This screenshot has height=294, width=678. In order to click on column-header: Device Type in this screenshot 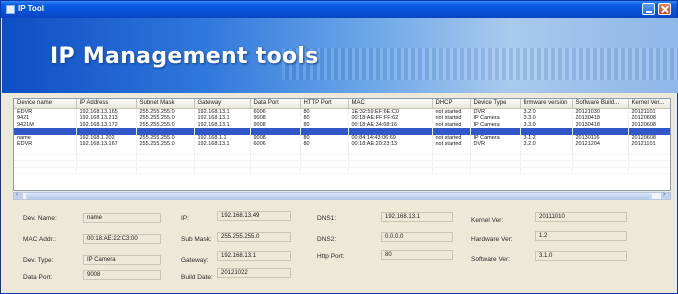, I will do `click(495, 104)`.